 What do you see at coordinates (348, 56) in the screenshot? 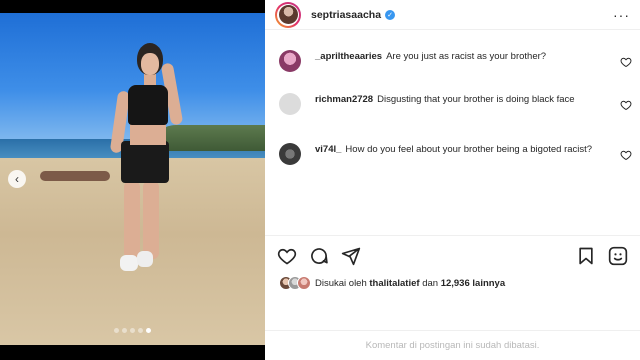
I see `comment-username: _apriltheaaries` at bounding box center [348, 56].